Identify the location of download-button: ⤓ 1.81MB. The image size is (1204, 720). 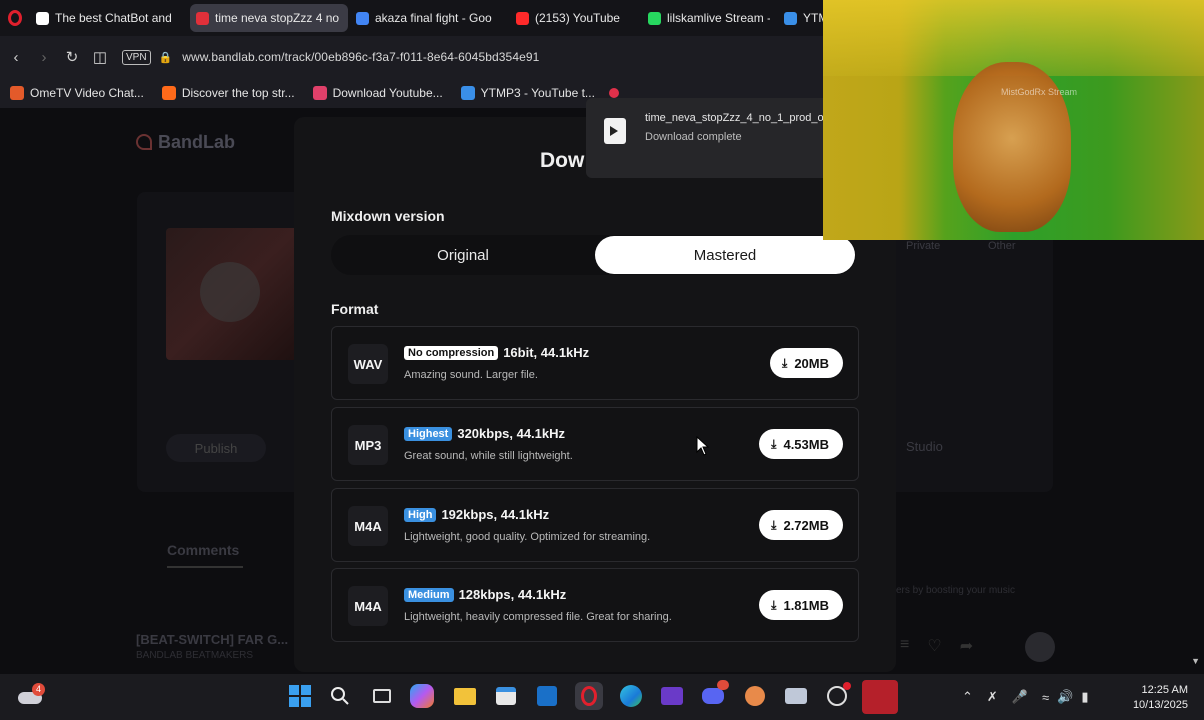
(801, 605).